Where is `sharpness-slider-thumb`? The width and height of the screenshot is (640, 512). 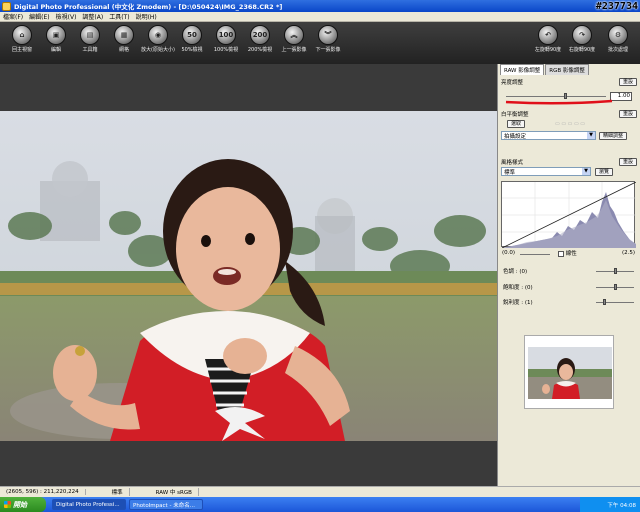
sharpness-slider-thumb is located at coordinates (604, 302).